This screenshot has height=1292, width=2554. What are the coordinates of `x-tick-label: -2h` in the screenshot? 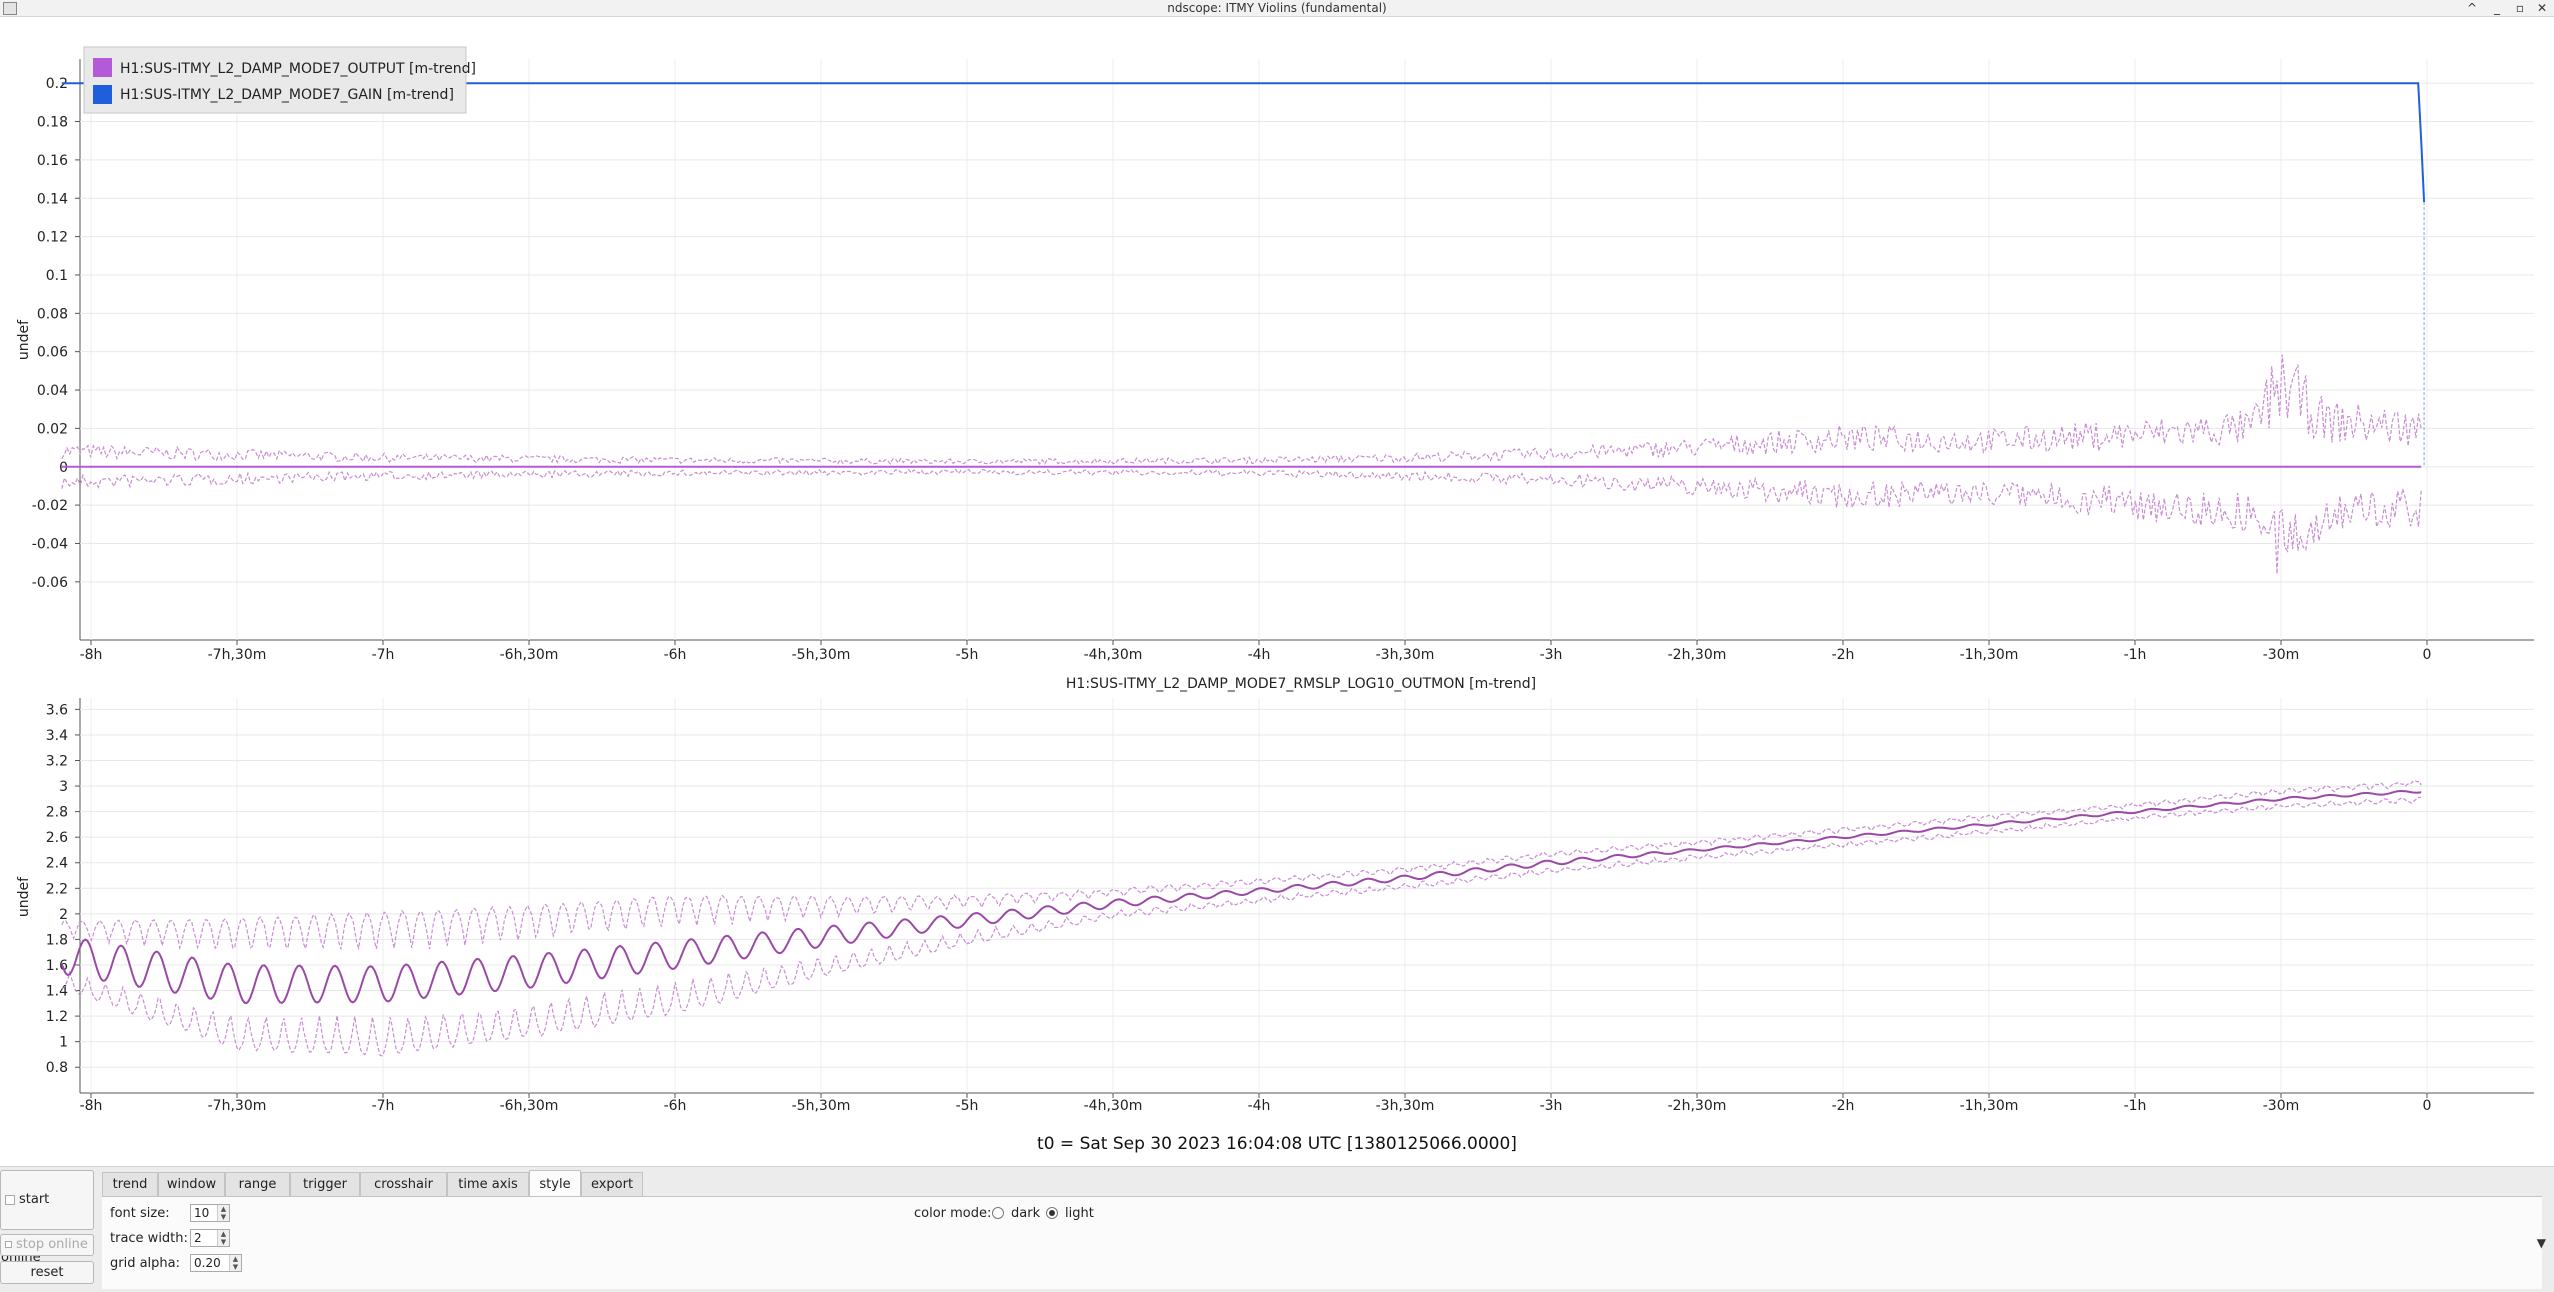 It's located at (1843, 1106).